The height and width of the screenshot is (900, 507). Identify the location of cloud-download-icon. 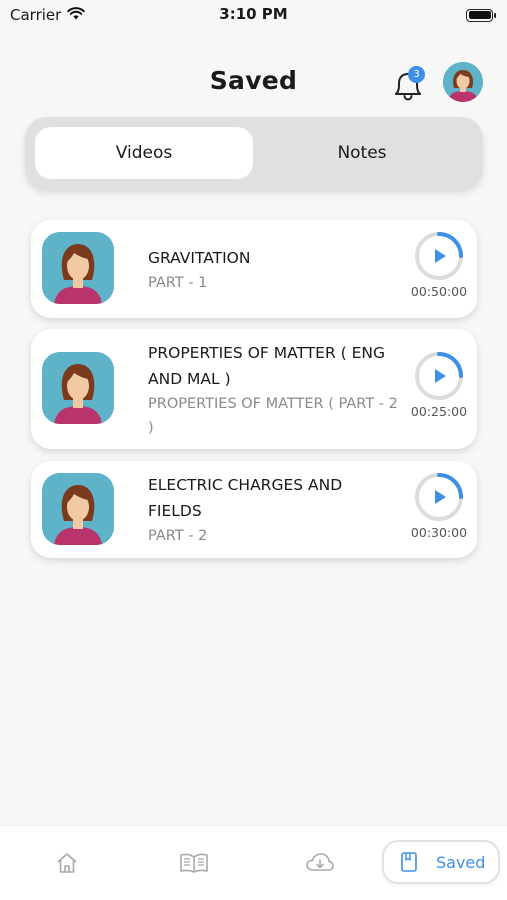
(320, 862).